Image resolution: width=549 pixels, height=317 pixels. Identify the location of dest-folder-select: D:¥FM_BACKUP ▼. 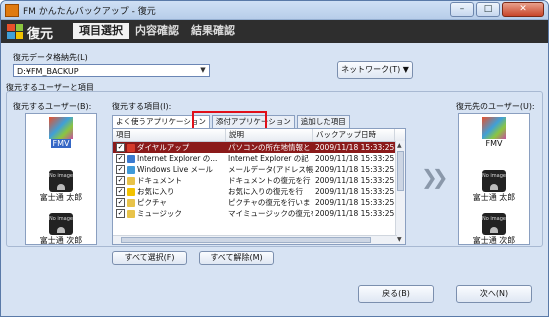
(111, 70).